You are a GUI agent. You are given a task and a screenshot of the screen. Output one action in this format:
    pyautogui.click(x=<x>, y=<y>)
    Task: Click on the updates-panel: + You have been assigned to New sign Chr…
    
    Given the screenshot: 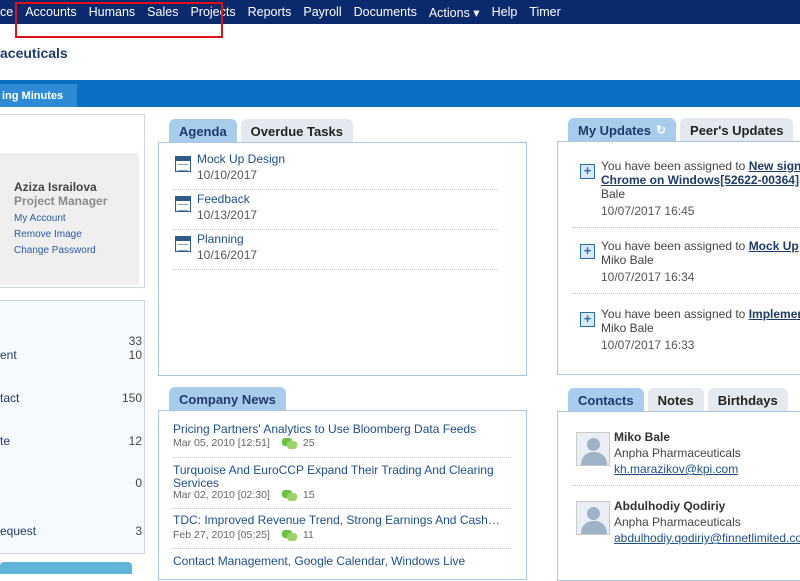 What is the action you would take?
    pyautogui.click(x=678, y=258)
    